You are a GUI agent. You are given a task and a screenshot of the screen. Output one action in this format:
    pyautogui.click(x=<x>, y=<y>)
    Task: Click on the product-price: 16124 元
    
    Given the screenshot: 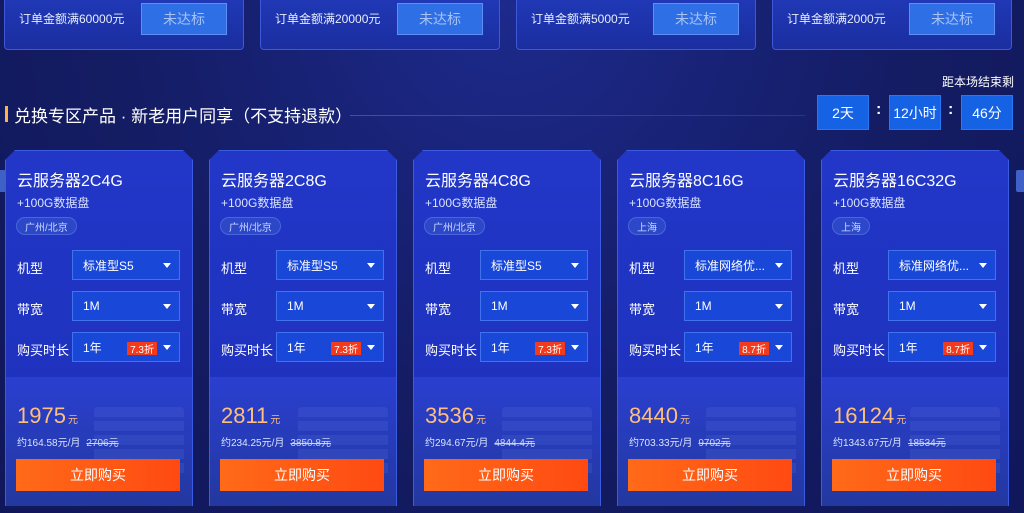 What is the action you would take?
    pyautogui.click(x=869, y=416)
    